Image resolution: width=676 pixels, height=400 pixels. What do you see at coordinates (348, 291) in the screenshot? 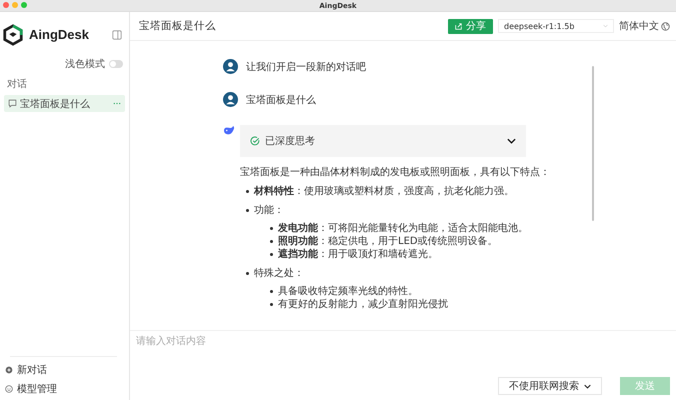
I see `list-item: 具备吸收特定频率光线的特性。` at bounding box center [348, 291].